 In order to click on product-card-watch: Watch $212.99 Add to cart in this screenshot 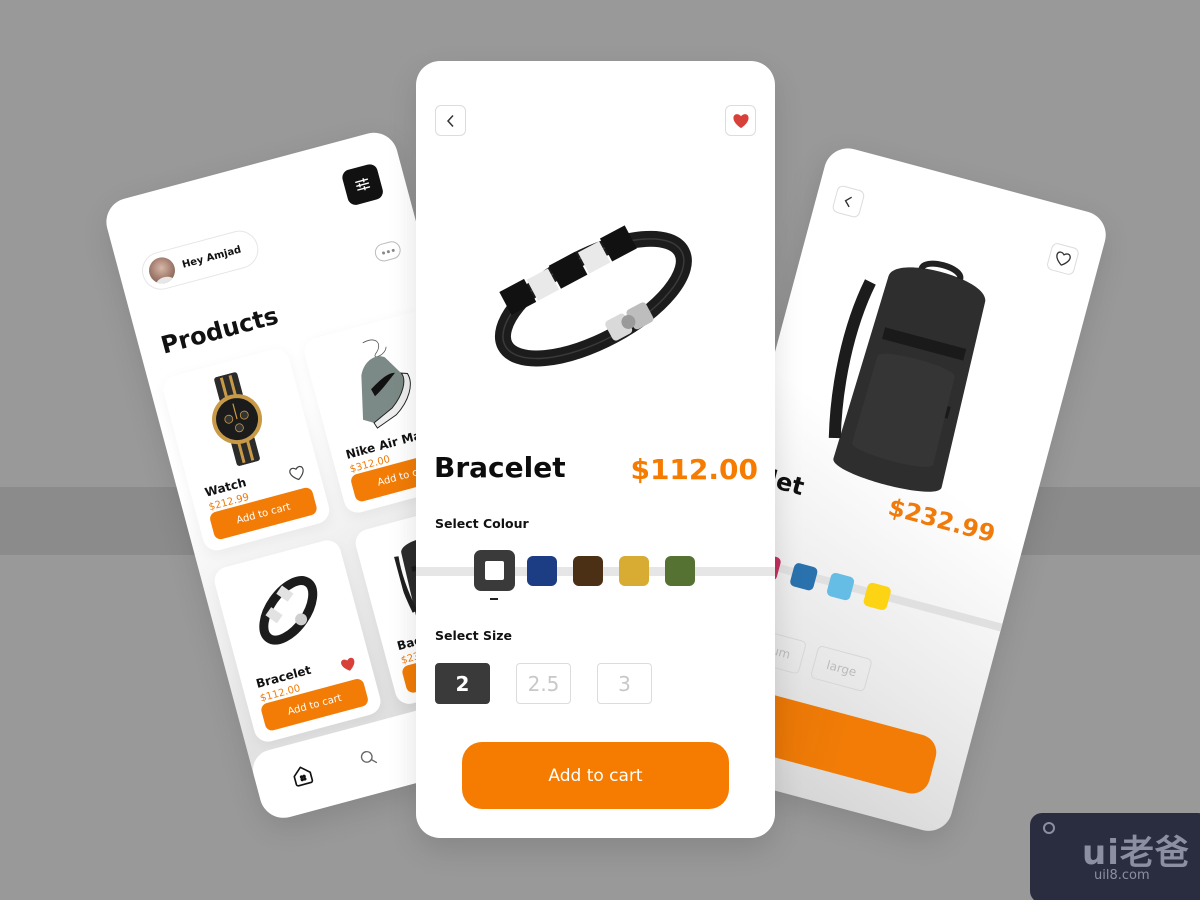, I will do `click(246, 449)`.